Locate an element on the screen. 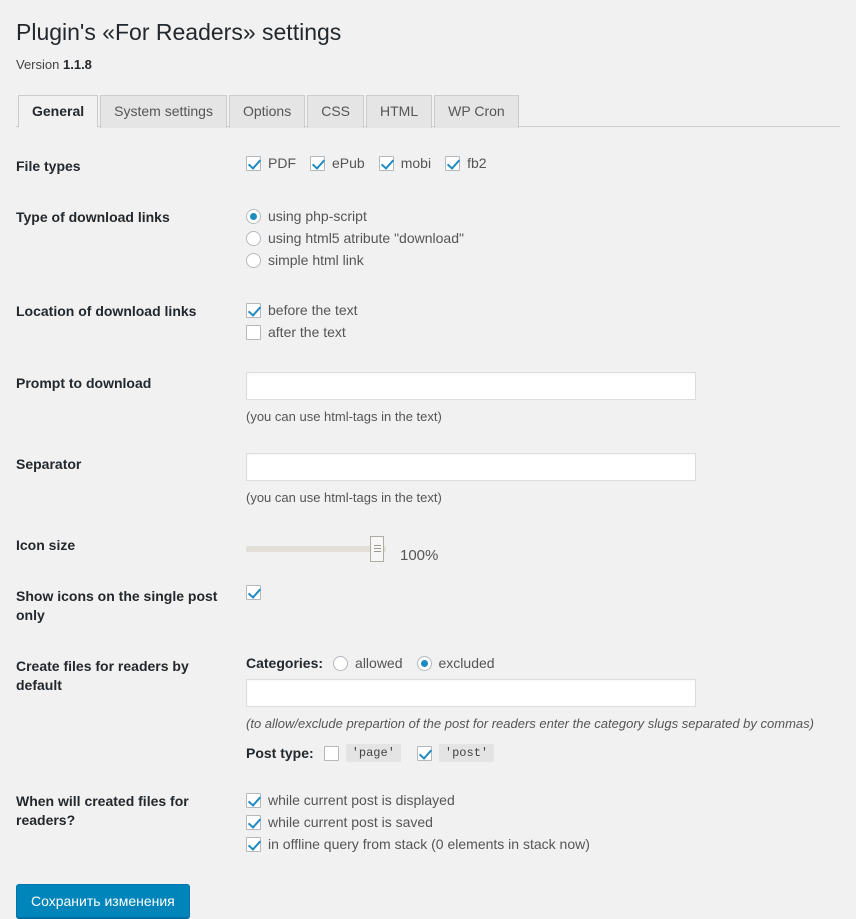 This screenshot has width=856, height=919. file-type-epub: ePub is located at coordinates (337, 163).